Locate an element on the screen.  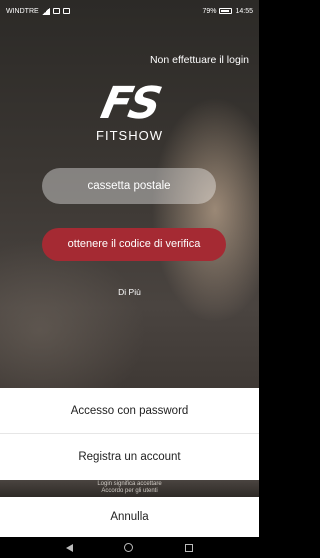
signal-icon is located at coordinates (45, 11).